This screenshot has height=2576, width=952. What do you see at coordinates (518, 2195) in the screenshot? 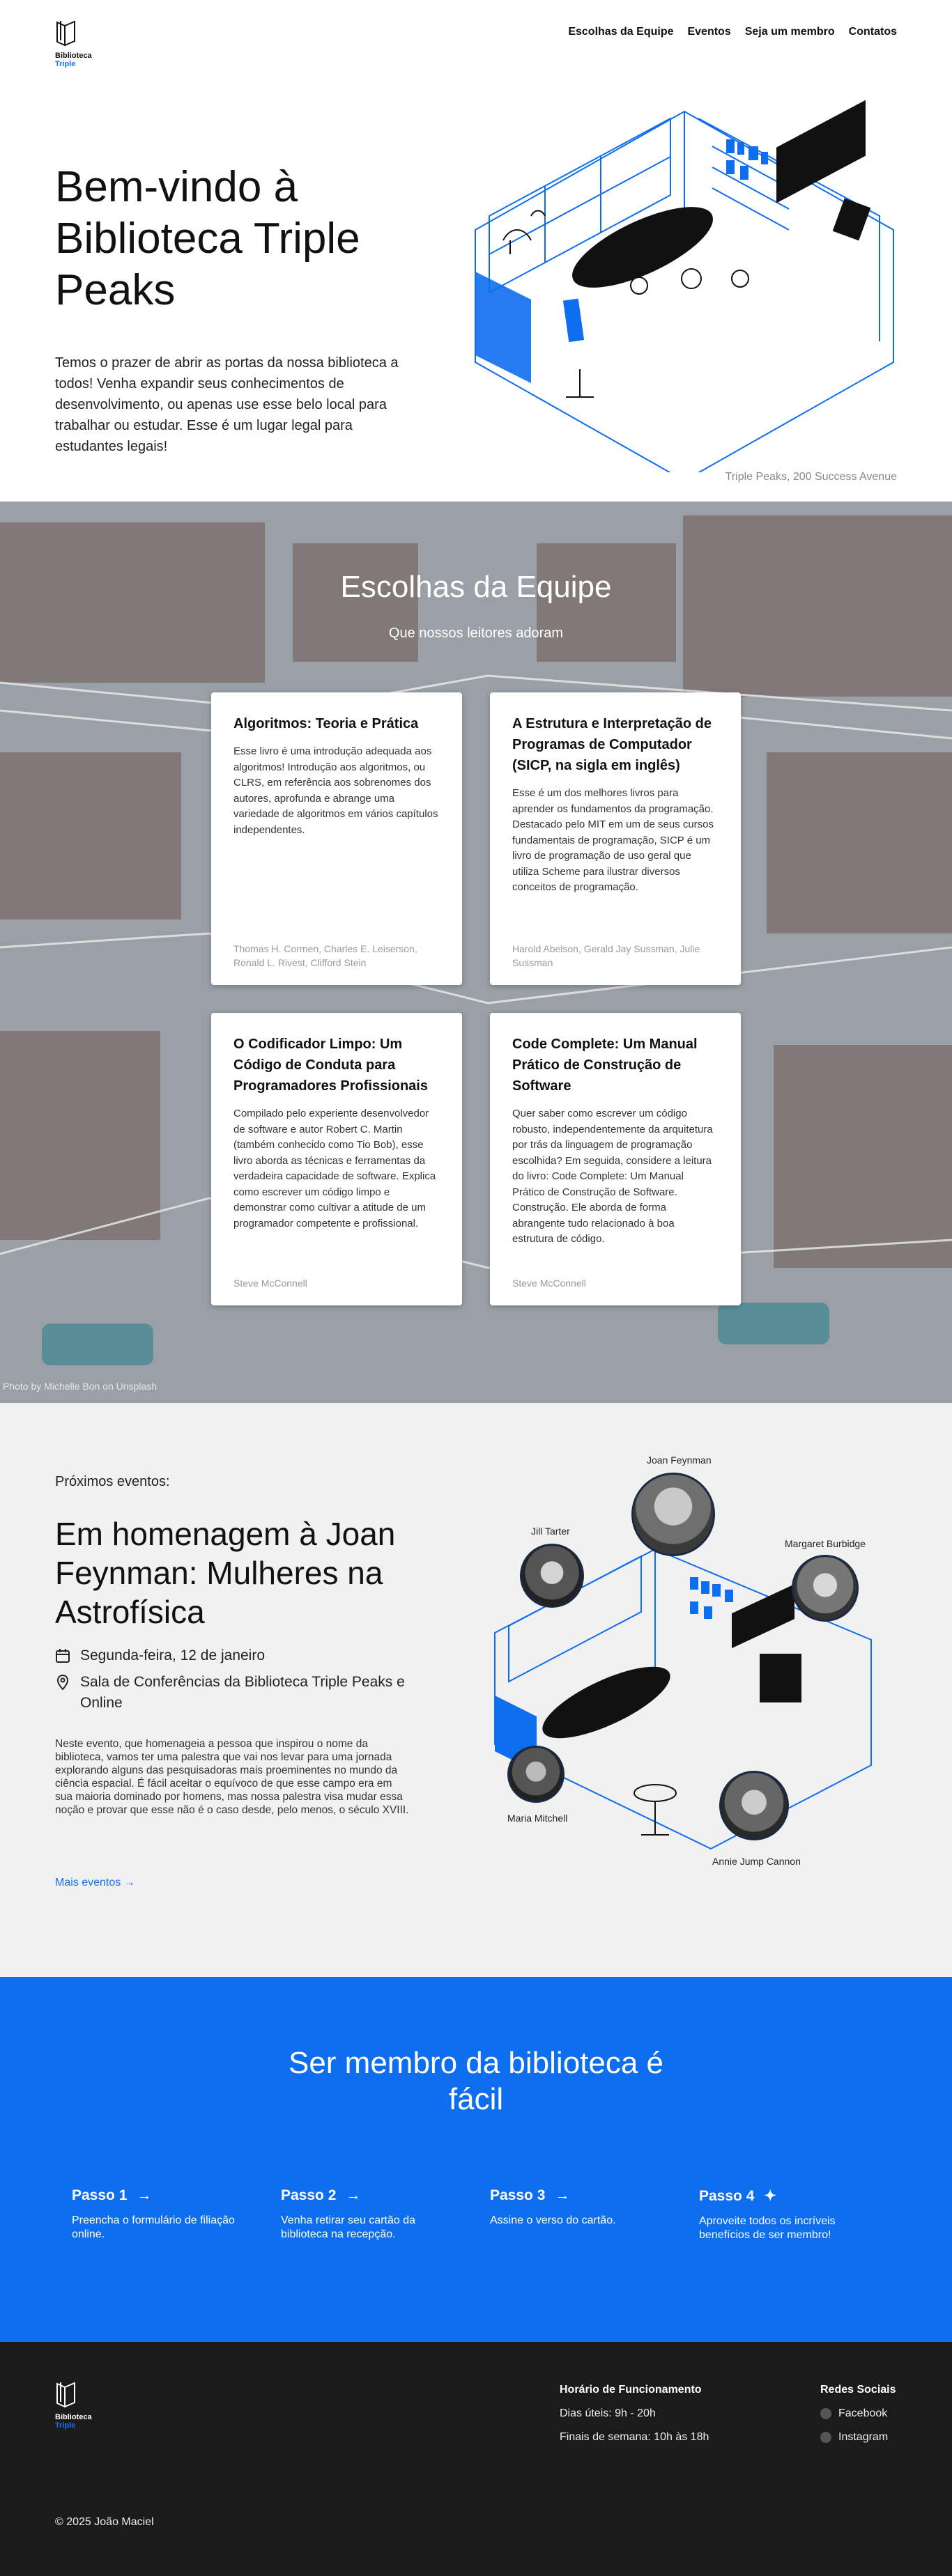
I see `step-label: Passo 3` at bounding box center [518, 2195].